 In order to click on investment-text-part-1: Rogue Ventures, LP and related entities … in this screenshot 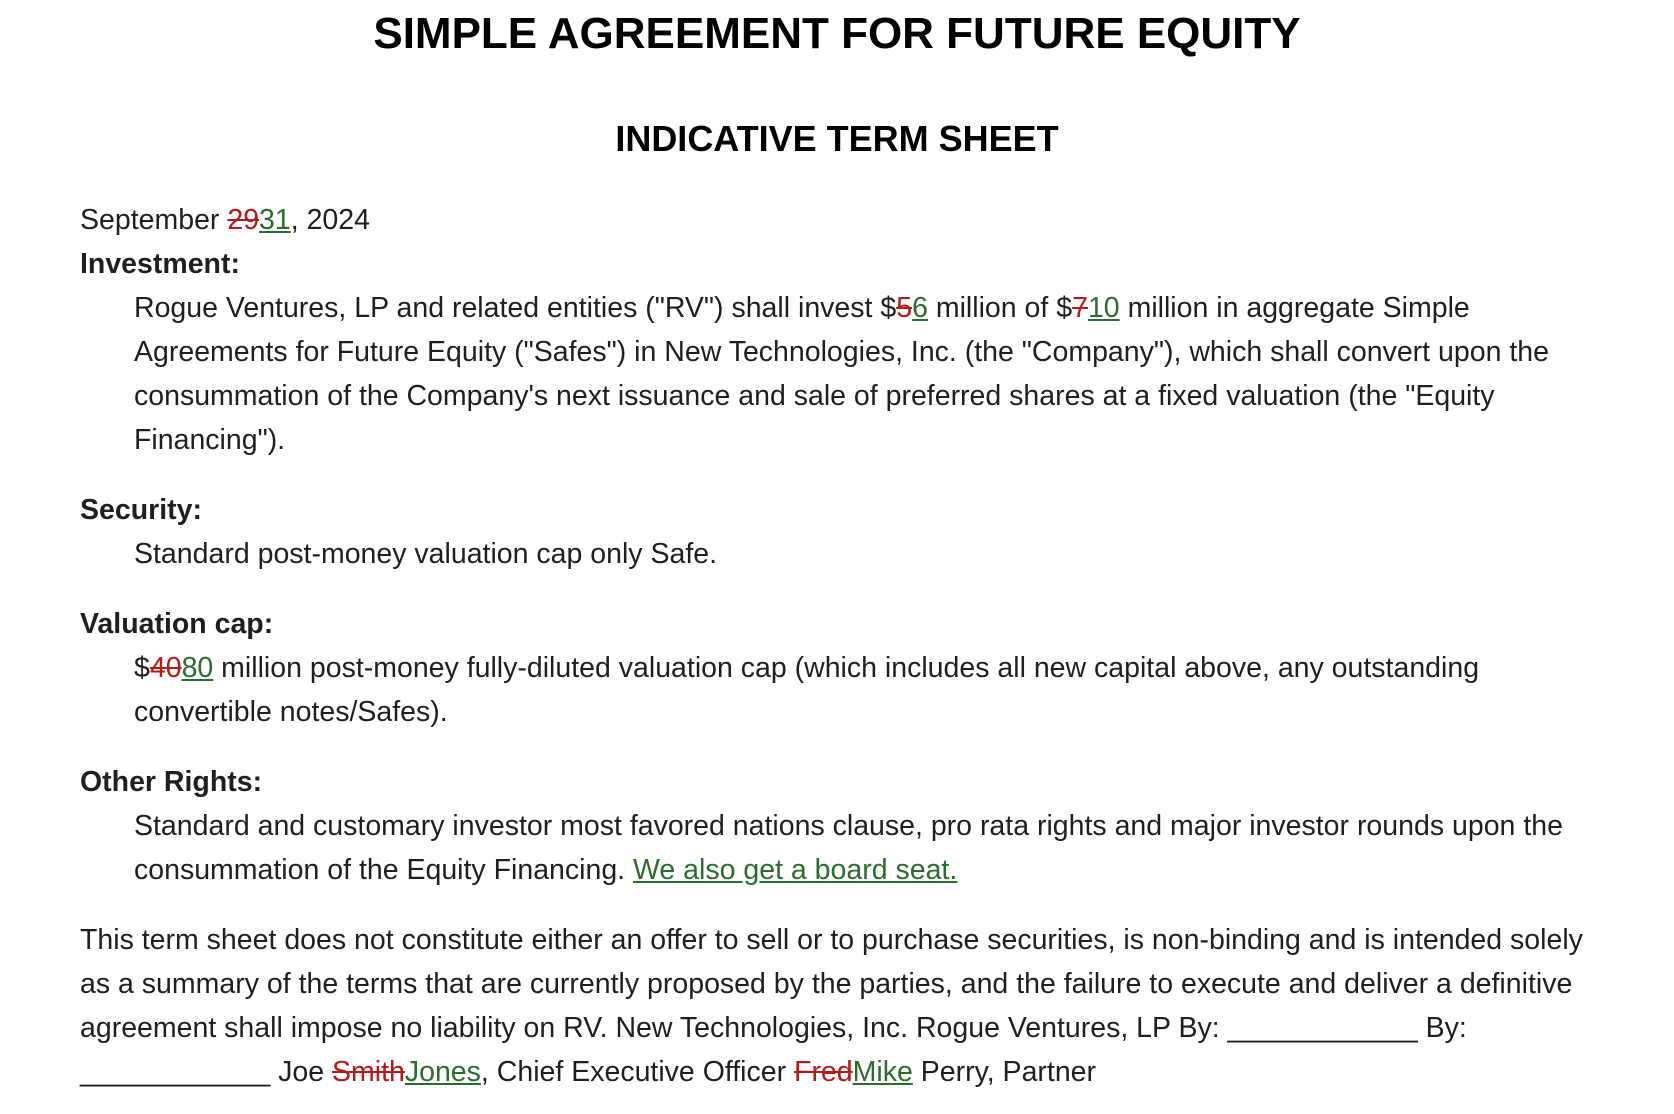, I will do `click(515, 307)`.